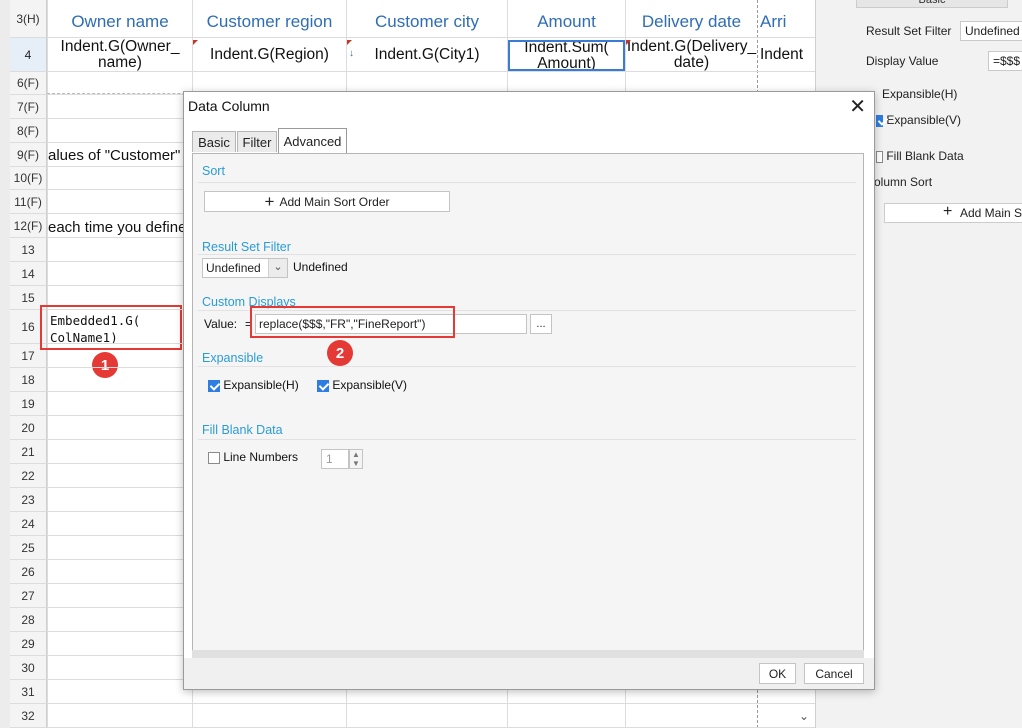 This screenshot has height=728, width=1022. What do you see at coordinates (28, 572) in the screenshot?
I see `row-header: 26` at bounding box center [28, 572].